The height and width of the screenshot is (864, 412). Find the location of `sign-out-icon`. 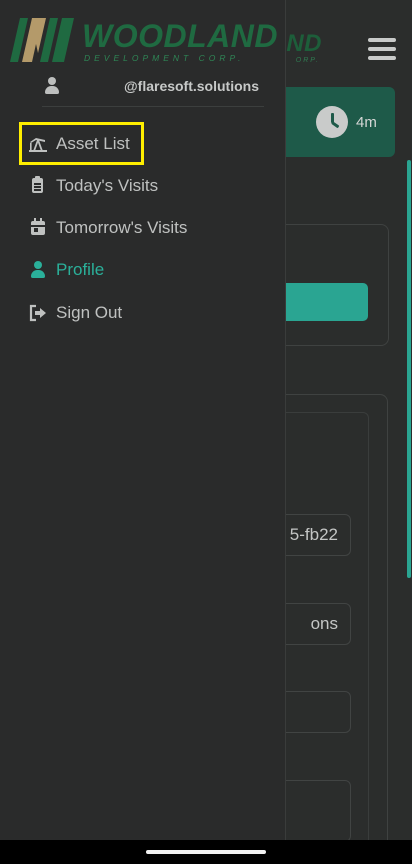

sign-out-icon is located at coordinates (37, 313).